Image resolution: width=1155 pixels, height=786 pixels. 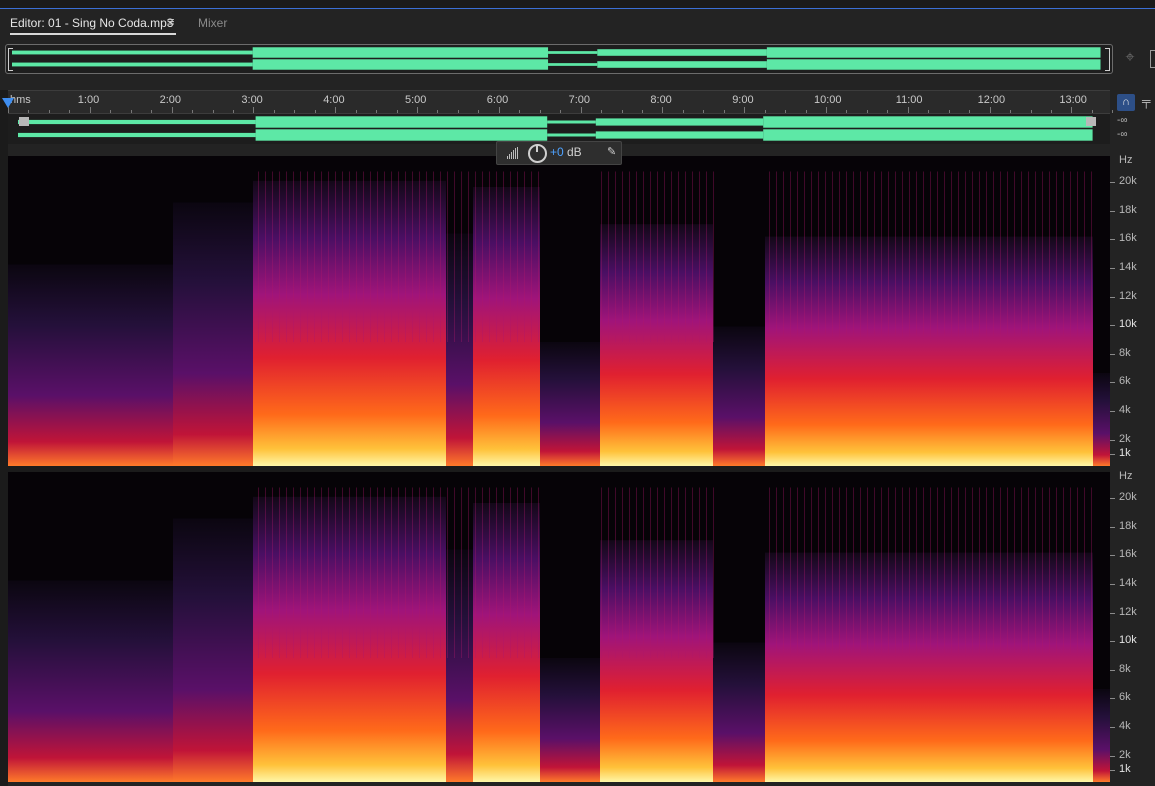 I want to click on frequency-label: 12k, so click(x=1128, y=296).